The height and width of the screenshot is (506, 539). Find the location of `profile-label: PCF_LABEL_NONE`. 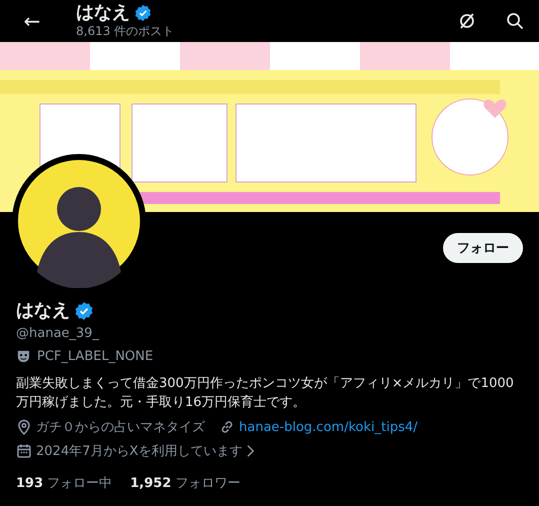

profile-label: PCF_LABEL_NONE is located at coordinates (95, 356).